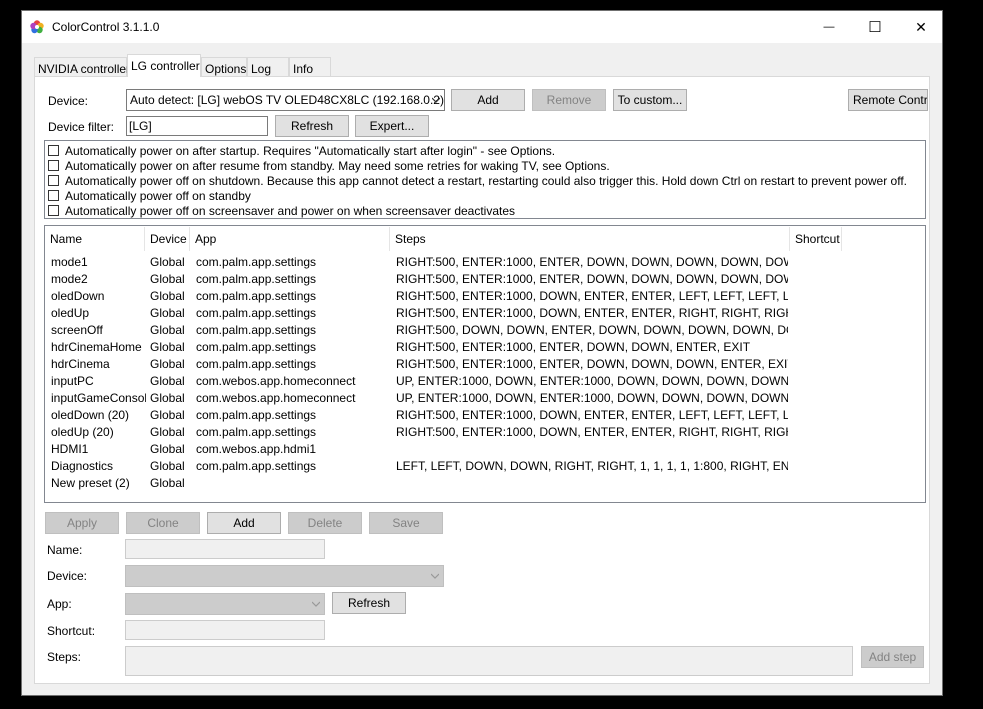 The height and width of the screenshot is (709, 983). Describe the element at coordinates (69, 262) in the screenshot. I see `table-cell: mode1` at that location.